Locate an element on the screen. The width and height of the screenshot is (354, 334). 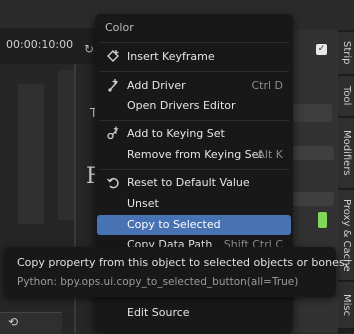
add-driver-icon is located at coordinates (113, 86).